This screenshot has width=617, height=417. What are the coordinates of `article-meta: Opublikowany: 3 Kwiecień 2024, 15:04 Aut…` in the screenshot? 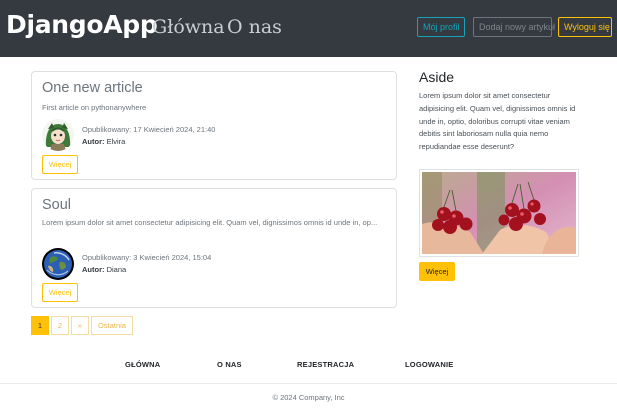 It's located at (146, 264).